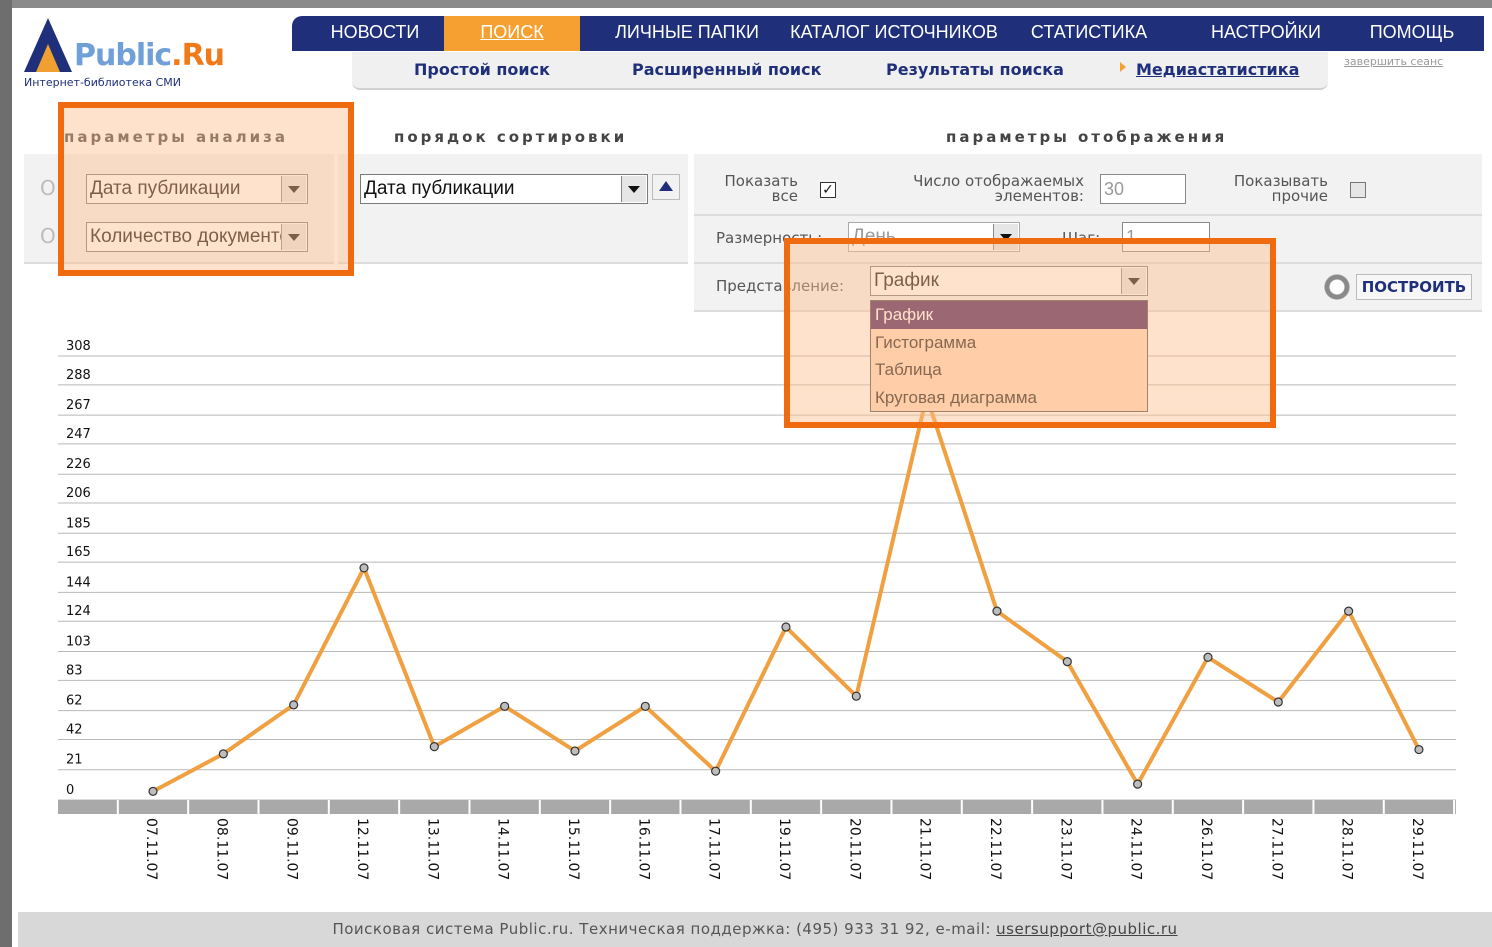  Describe the element at coordinates (74, 701) in the screenshot. I see `y-tick-label: 62` at that location.